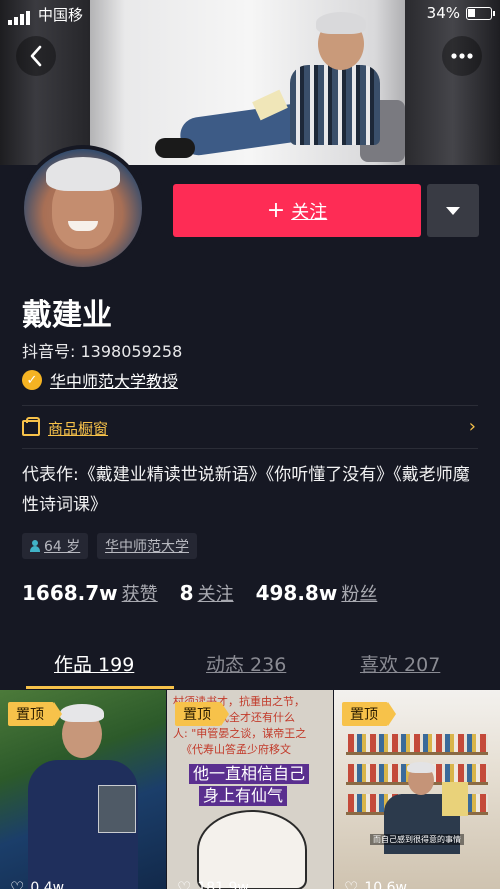 Image resolution: width=500 pixels, height=889 pixels. Describe the element at coordinates (443, 13) in the screenshot. I see `battery-percent: 34%` at that location.